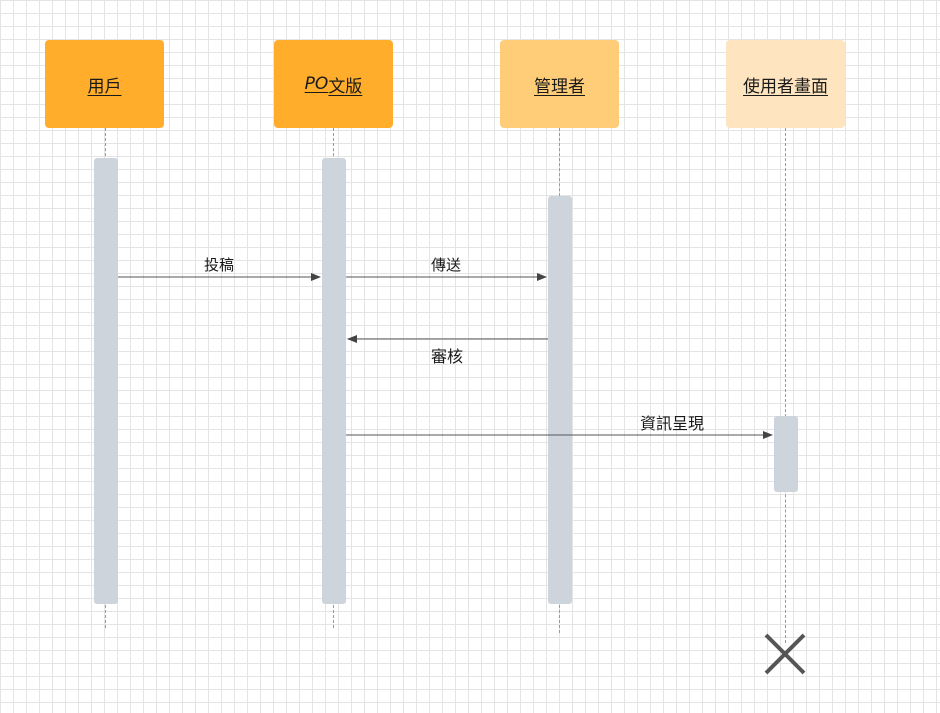 Image resolution: width=940 pixels, height=713 pixels. What do you see at coordinates (446, 265) in the screenshot?
I see `message-label-send: 傳送` at bounding box center [446, 265].